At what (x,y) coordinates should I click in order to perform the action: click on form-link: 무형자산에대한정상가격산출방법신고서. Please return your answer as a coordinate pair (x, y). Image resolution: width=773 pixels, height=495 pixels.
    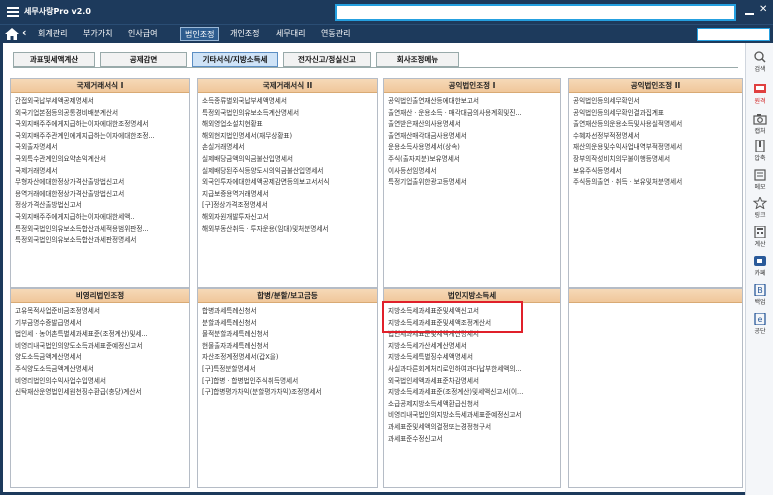
    Looking at the image, I should click on (100, 183).